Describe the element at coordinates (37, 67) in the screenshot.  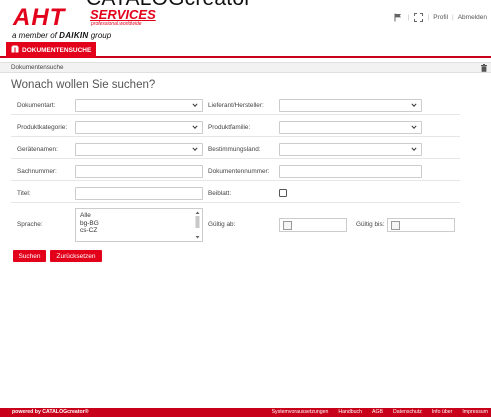
I see `panel-title: Dokumentensuche` at that location.